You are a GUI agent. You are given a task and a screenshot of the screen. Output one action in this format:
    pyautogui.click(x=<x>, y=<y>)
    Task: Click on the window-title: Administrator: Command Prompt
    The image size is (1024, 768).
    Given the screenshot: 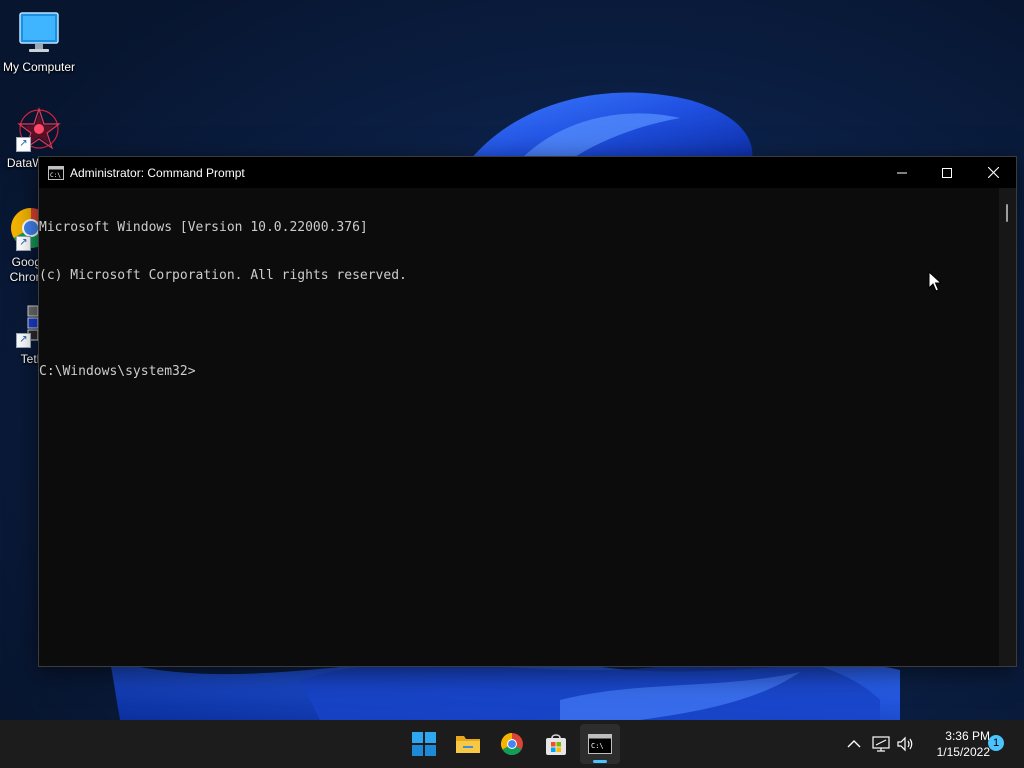 What is the action you would take?
    pyautogui.click(x=157, y=172)
    